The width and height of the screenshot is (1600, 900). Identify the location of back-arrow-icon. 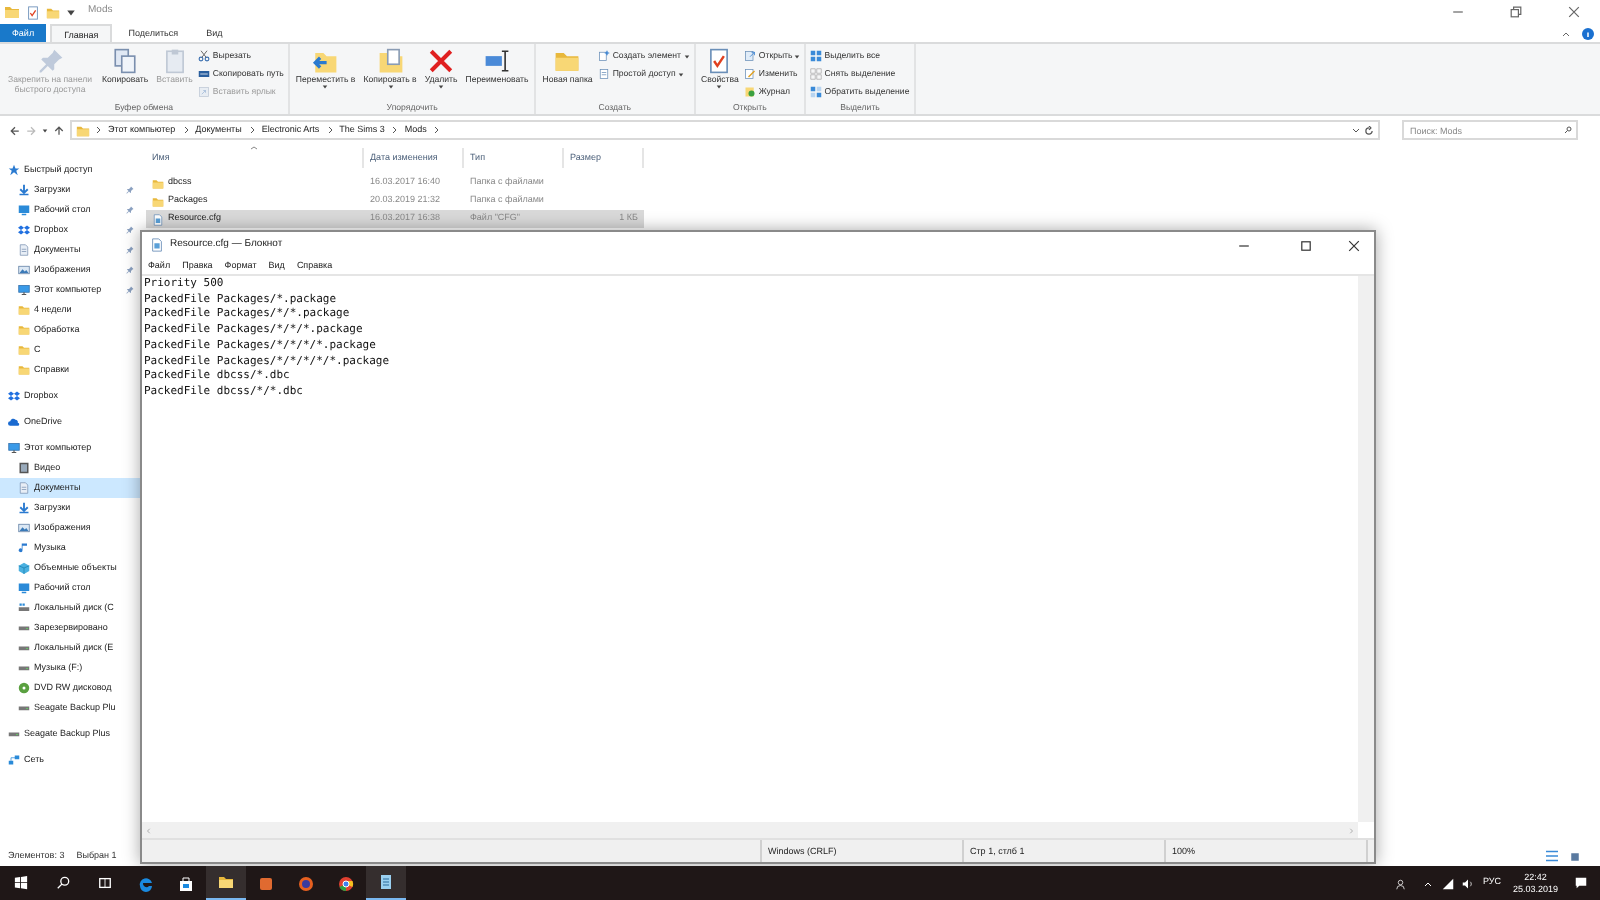
(15, 130).